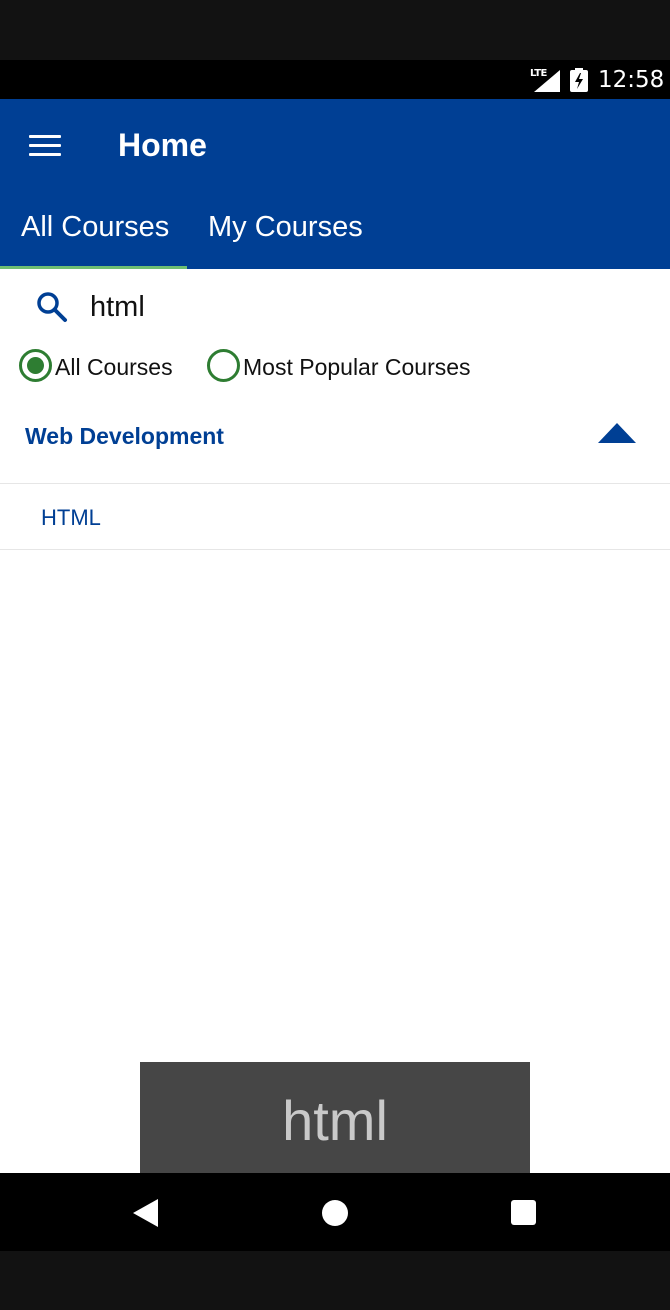 Image resolution: width=670 pixels, height=1310 pixels. What do you see at coordinates (162, 145) in the screenshot?
I see `page-title: Home` at bounding box center [162, 145].